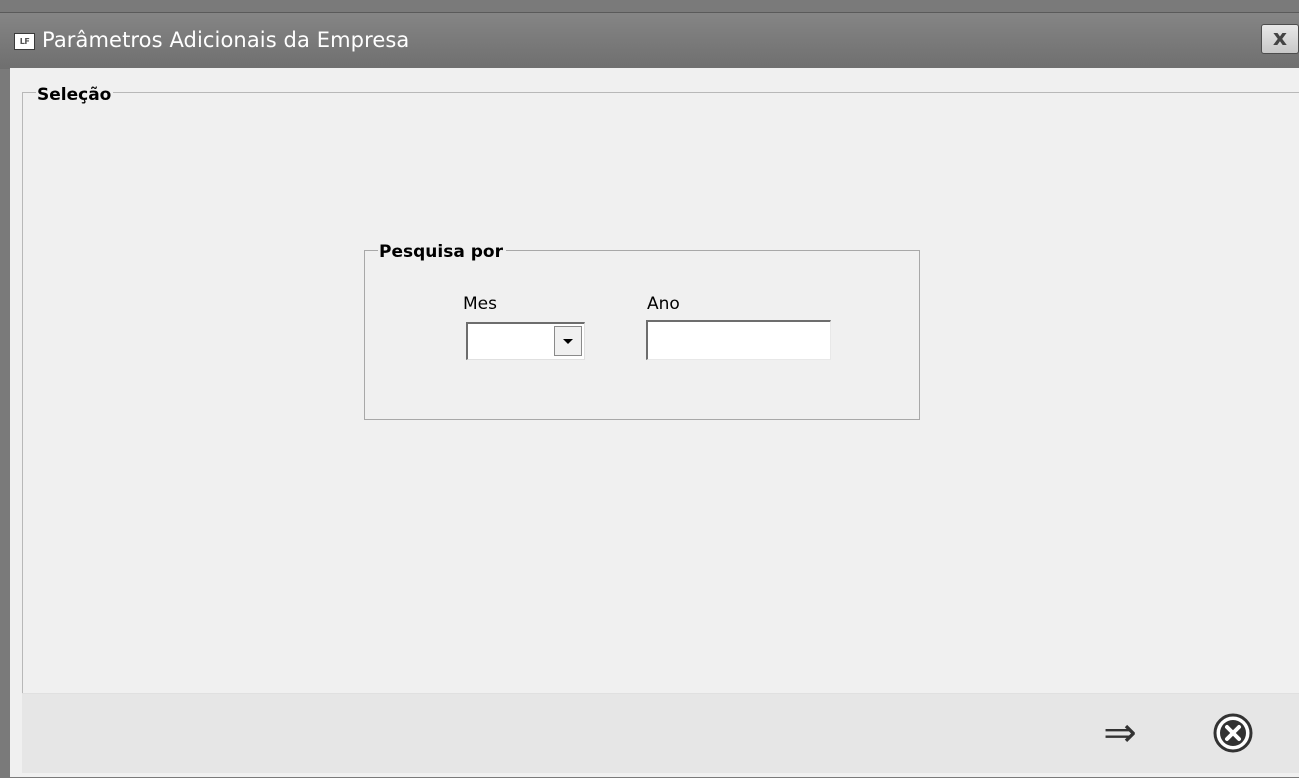 Image resolution: width=1299 pixels, height=778 pixels. What do you see at coordinates (642, 335) in the screenshot?
I see `search-by-group` at bounding box center [642, 335].